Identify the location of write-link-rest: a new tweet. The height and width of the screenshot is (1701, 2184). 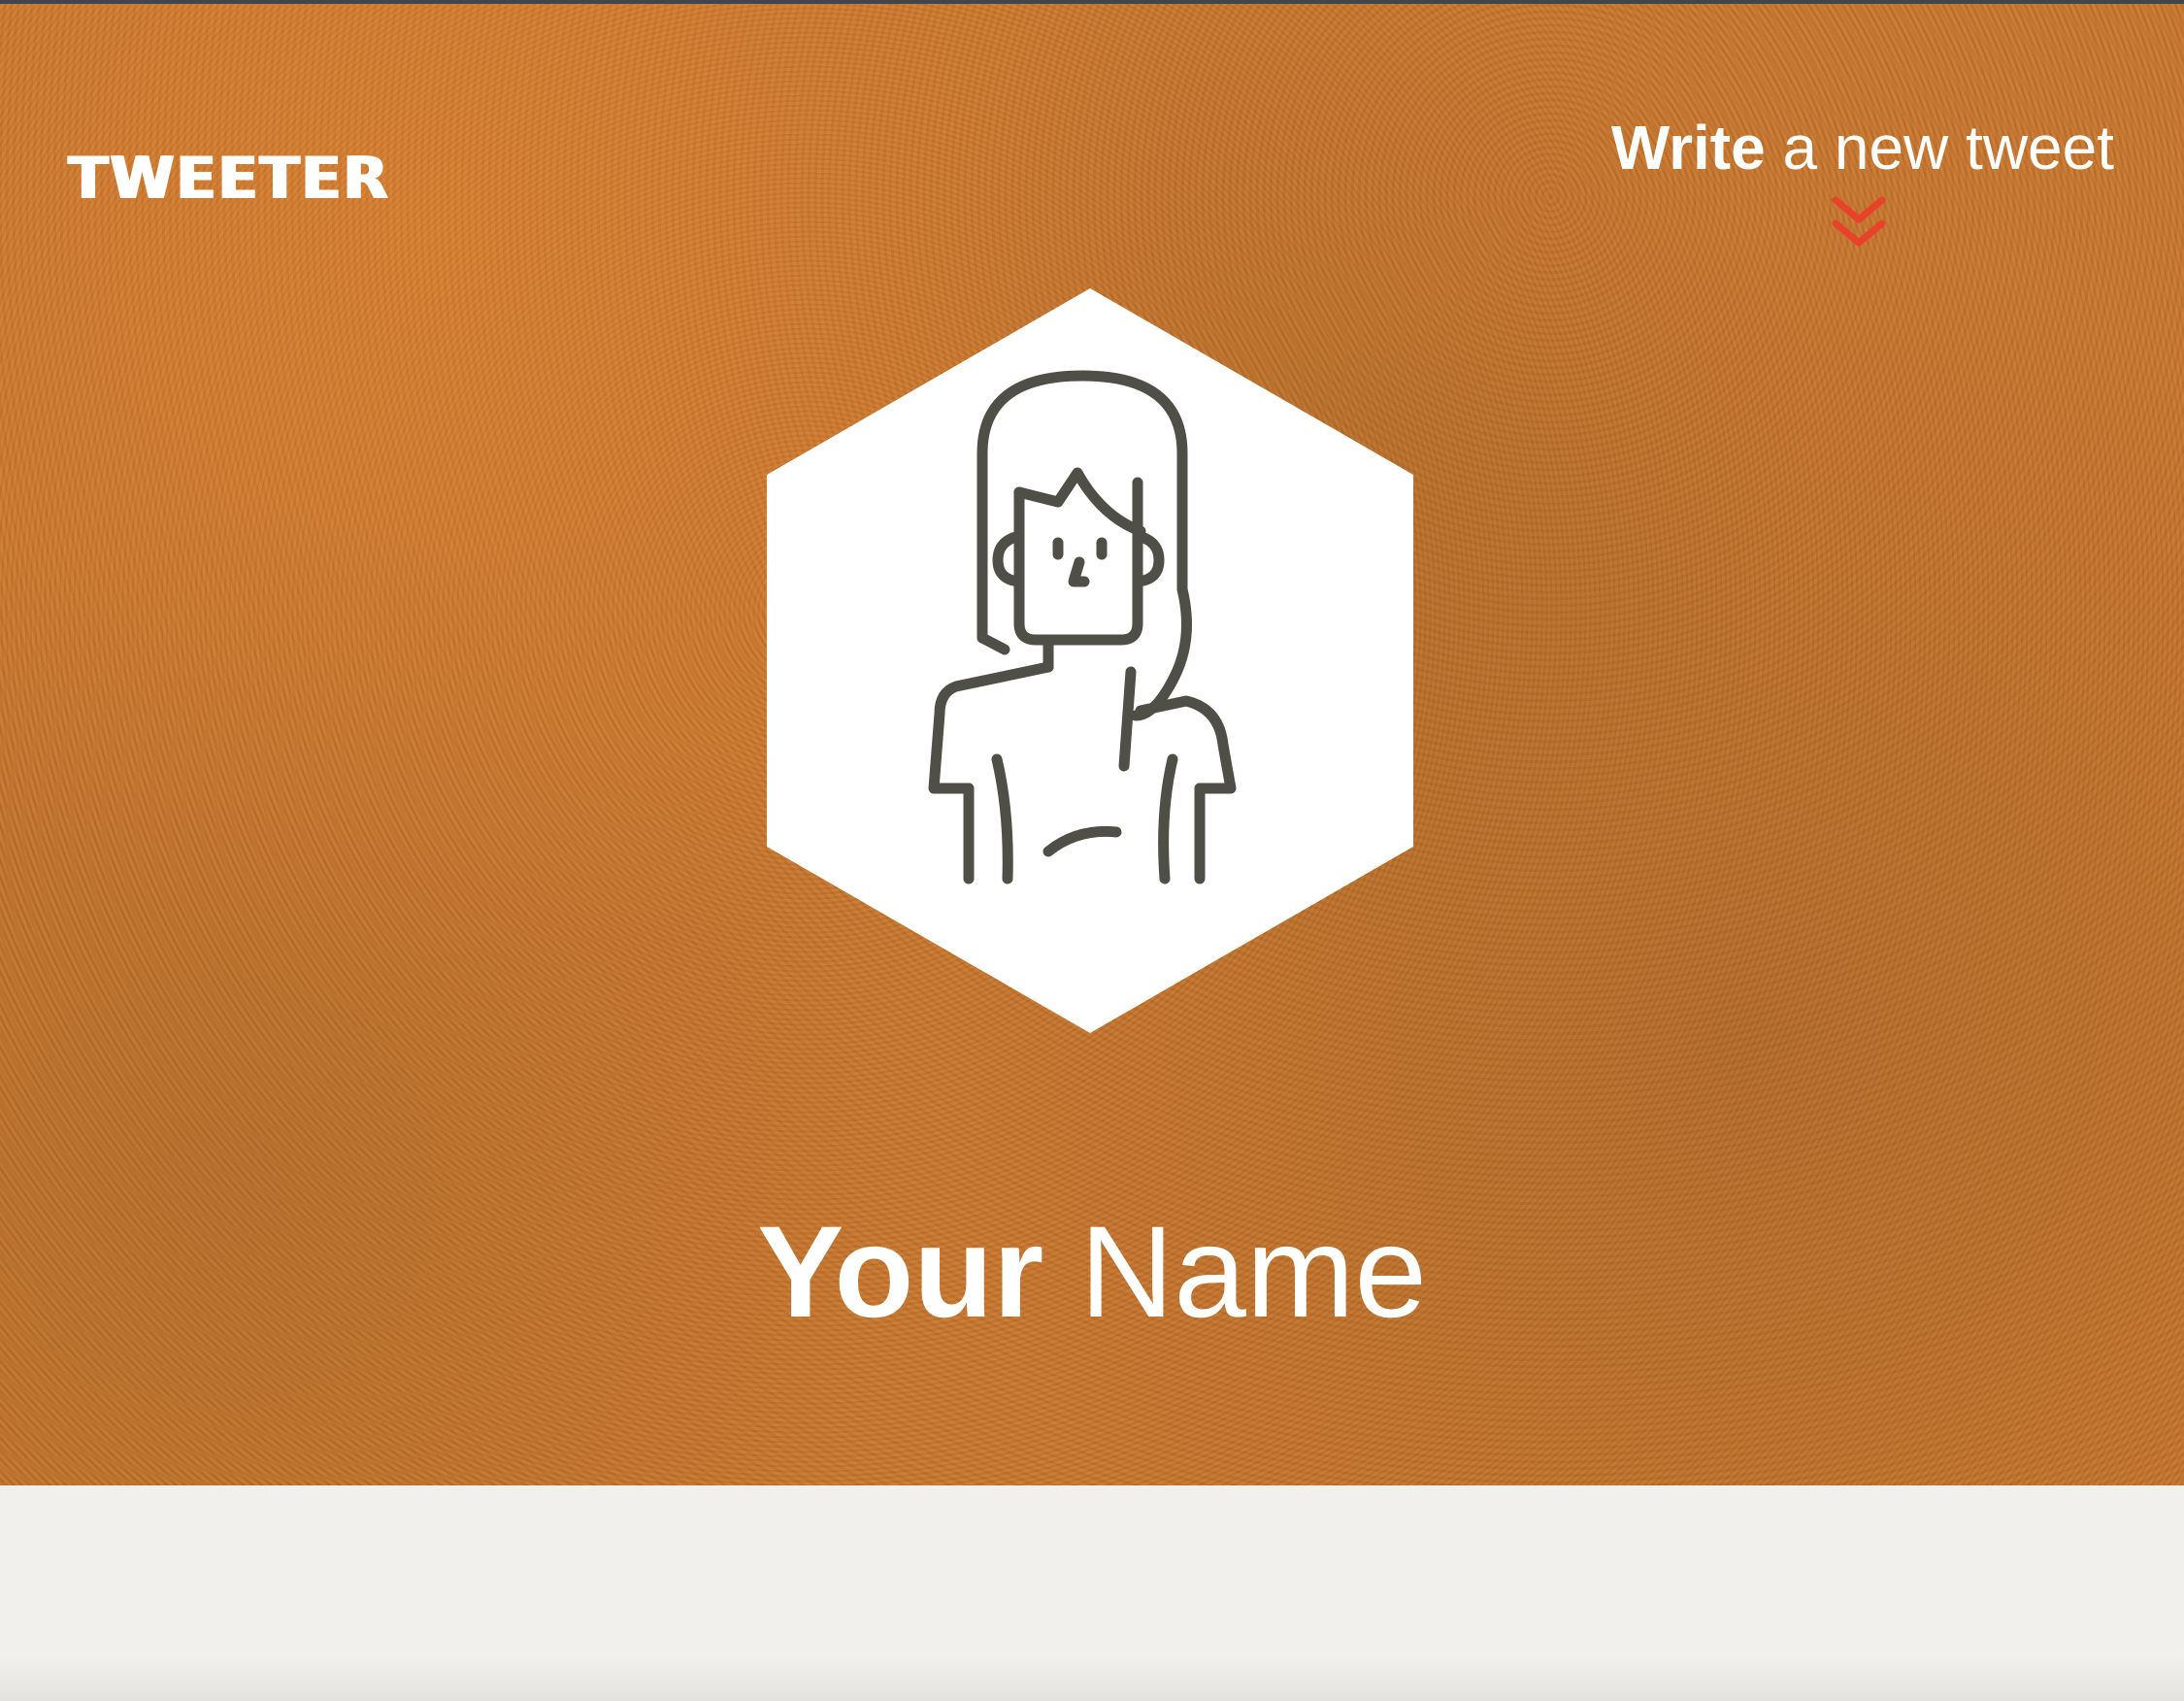
(1939, 148).